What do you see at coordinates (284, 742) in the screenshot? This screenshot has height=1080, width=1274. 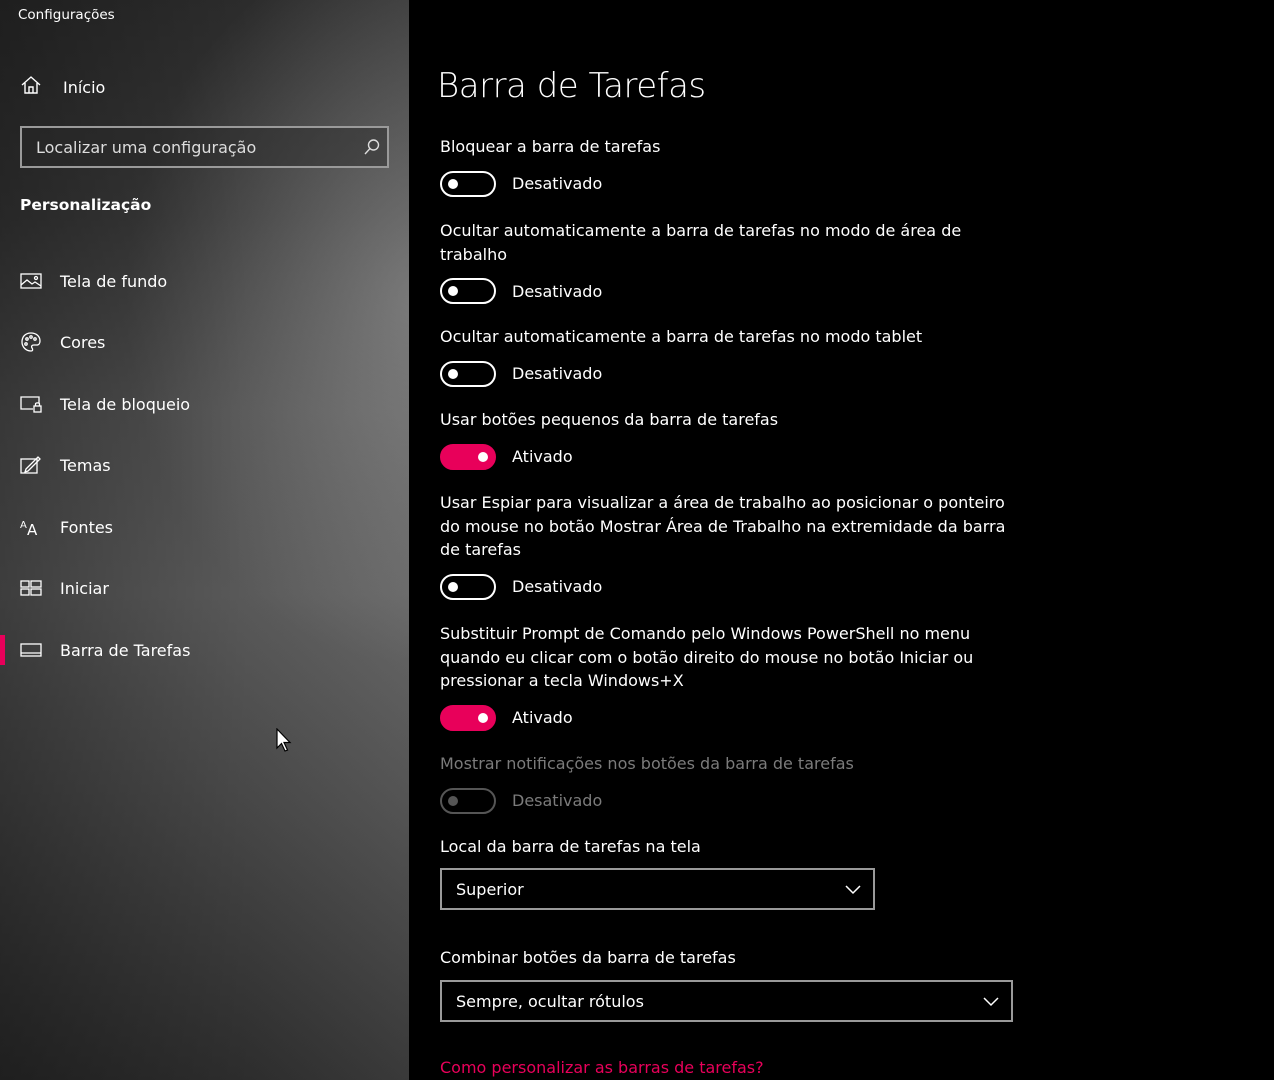 I see `mouse-cursor-icon` at bounding box center [284, 742].